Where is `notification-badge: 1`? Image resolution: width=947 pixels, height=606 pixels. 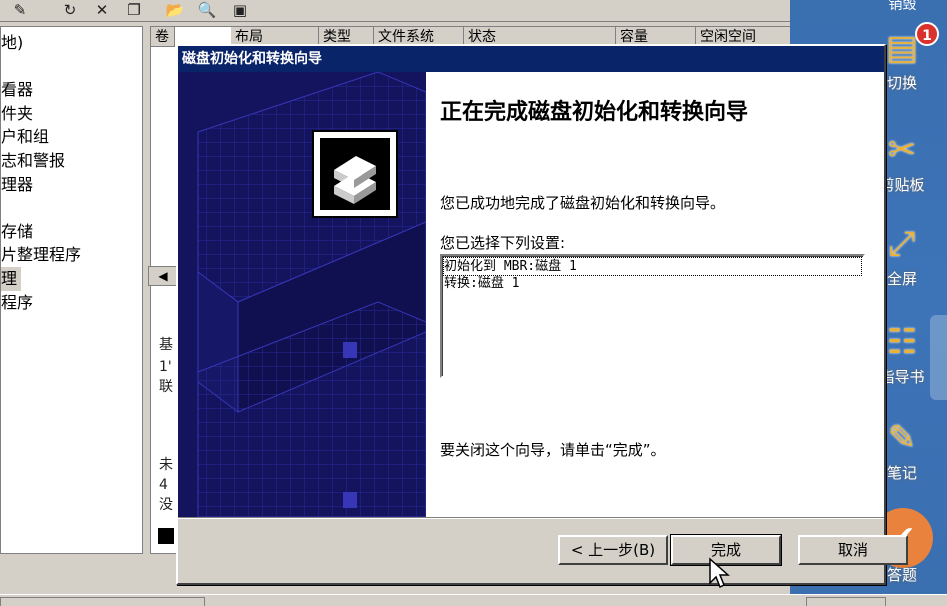
notification-badge: 1 is located at coordinates (927, 34).